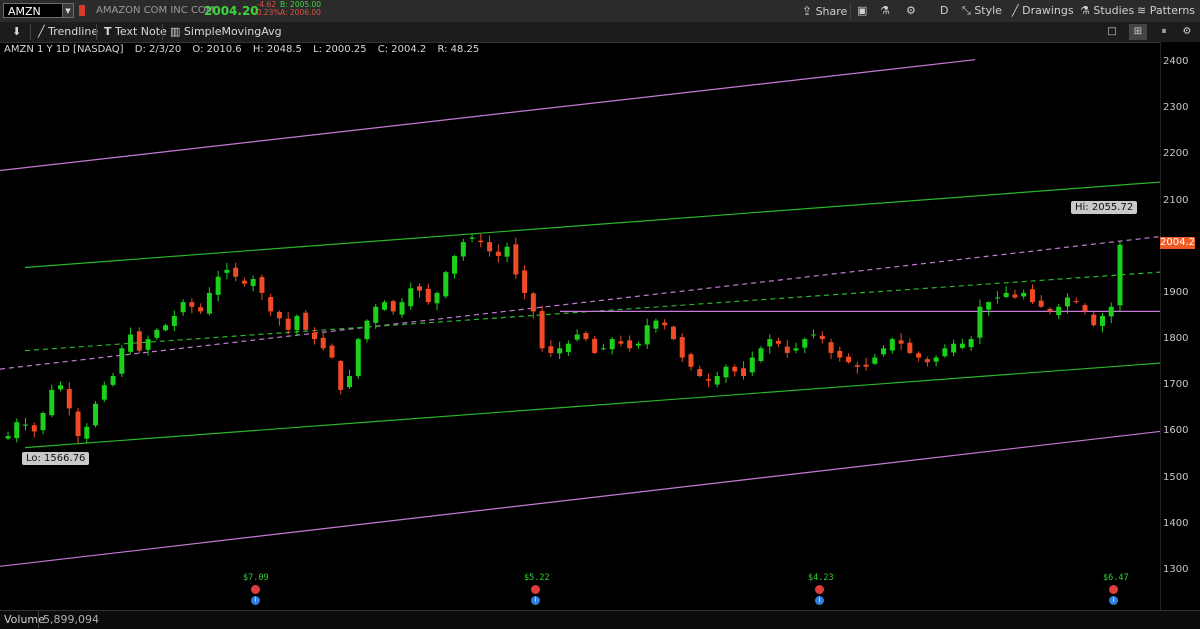  I want to click on trendline-tool: ╱ Trendline, so click(68, 32).